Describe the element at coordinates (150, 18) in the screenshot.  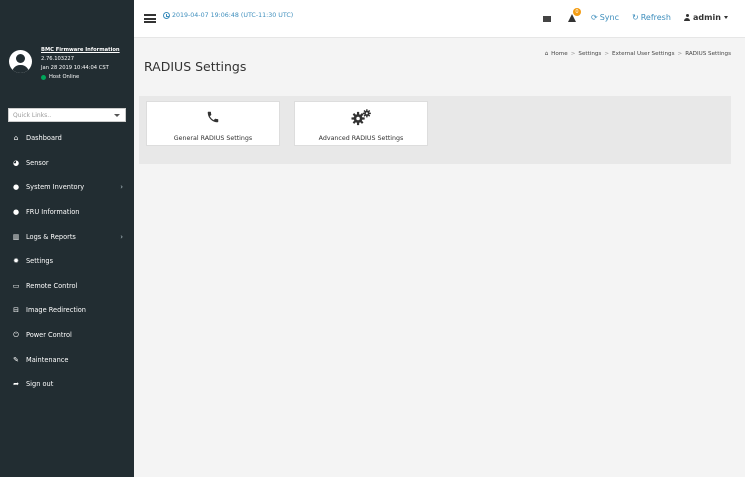
I see `menu-toggle-icon` at that location.